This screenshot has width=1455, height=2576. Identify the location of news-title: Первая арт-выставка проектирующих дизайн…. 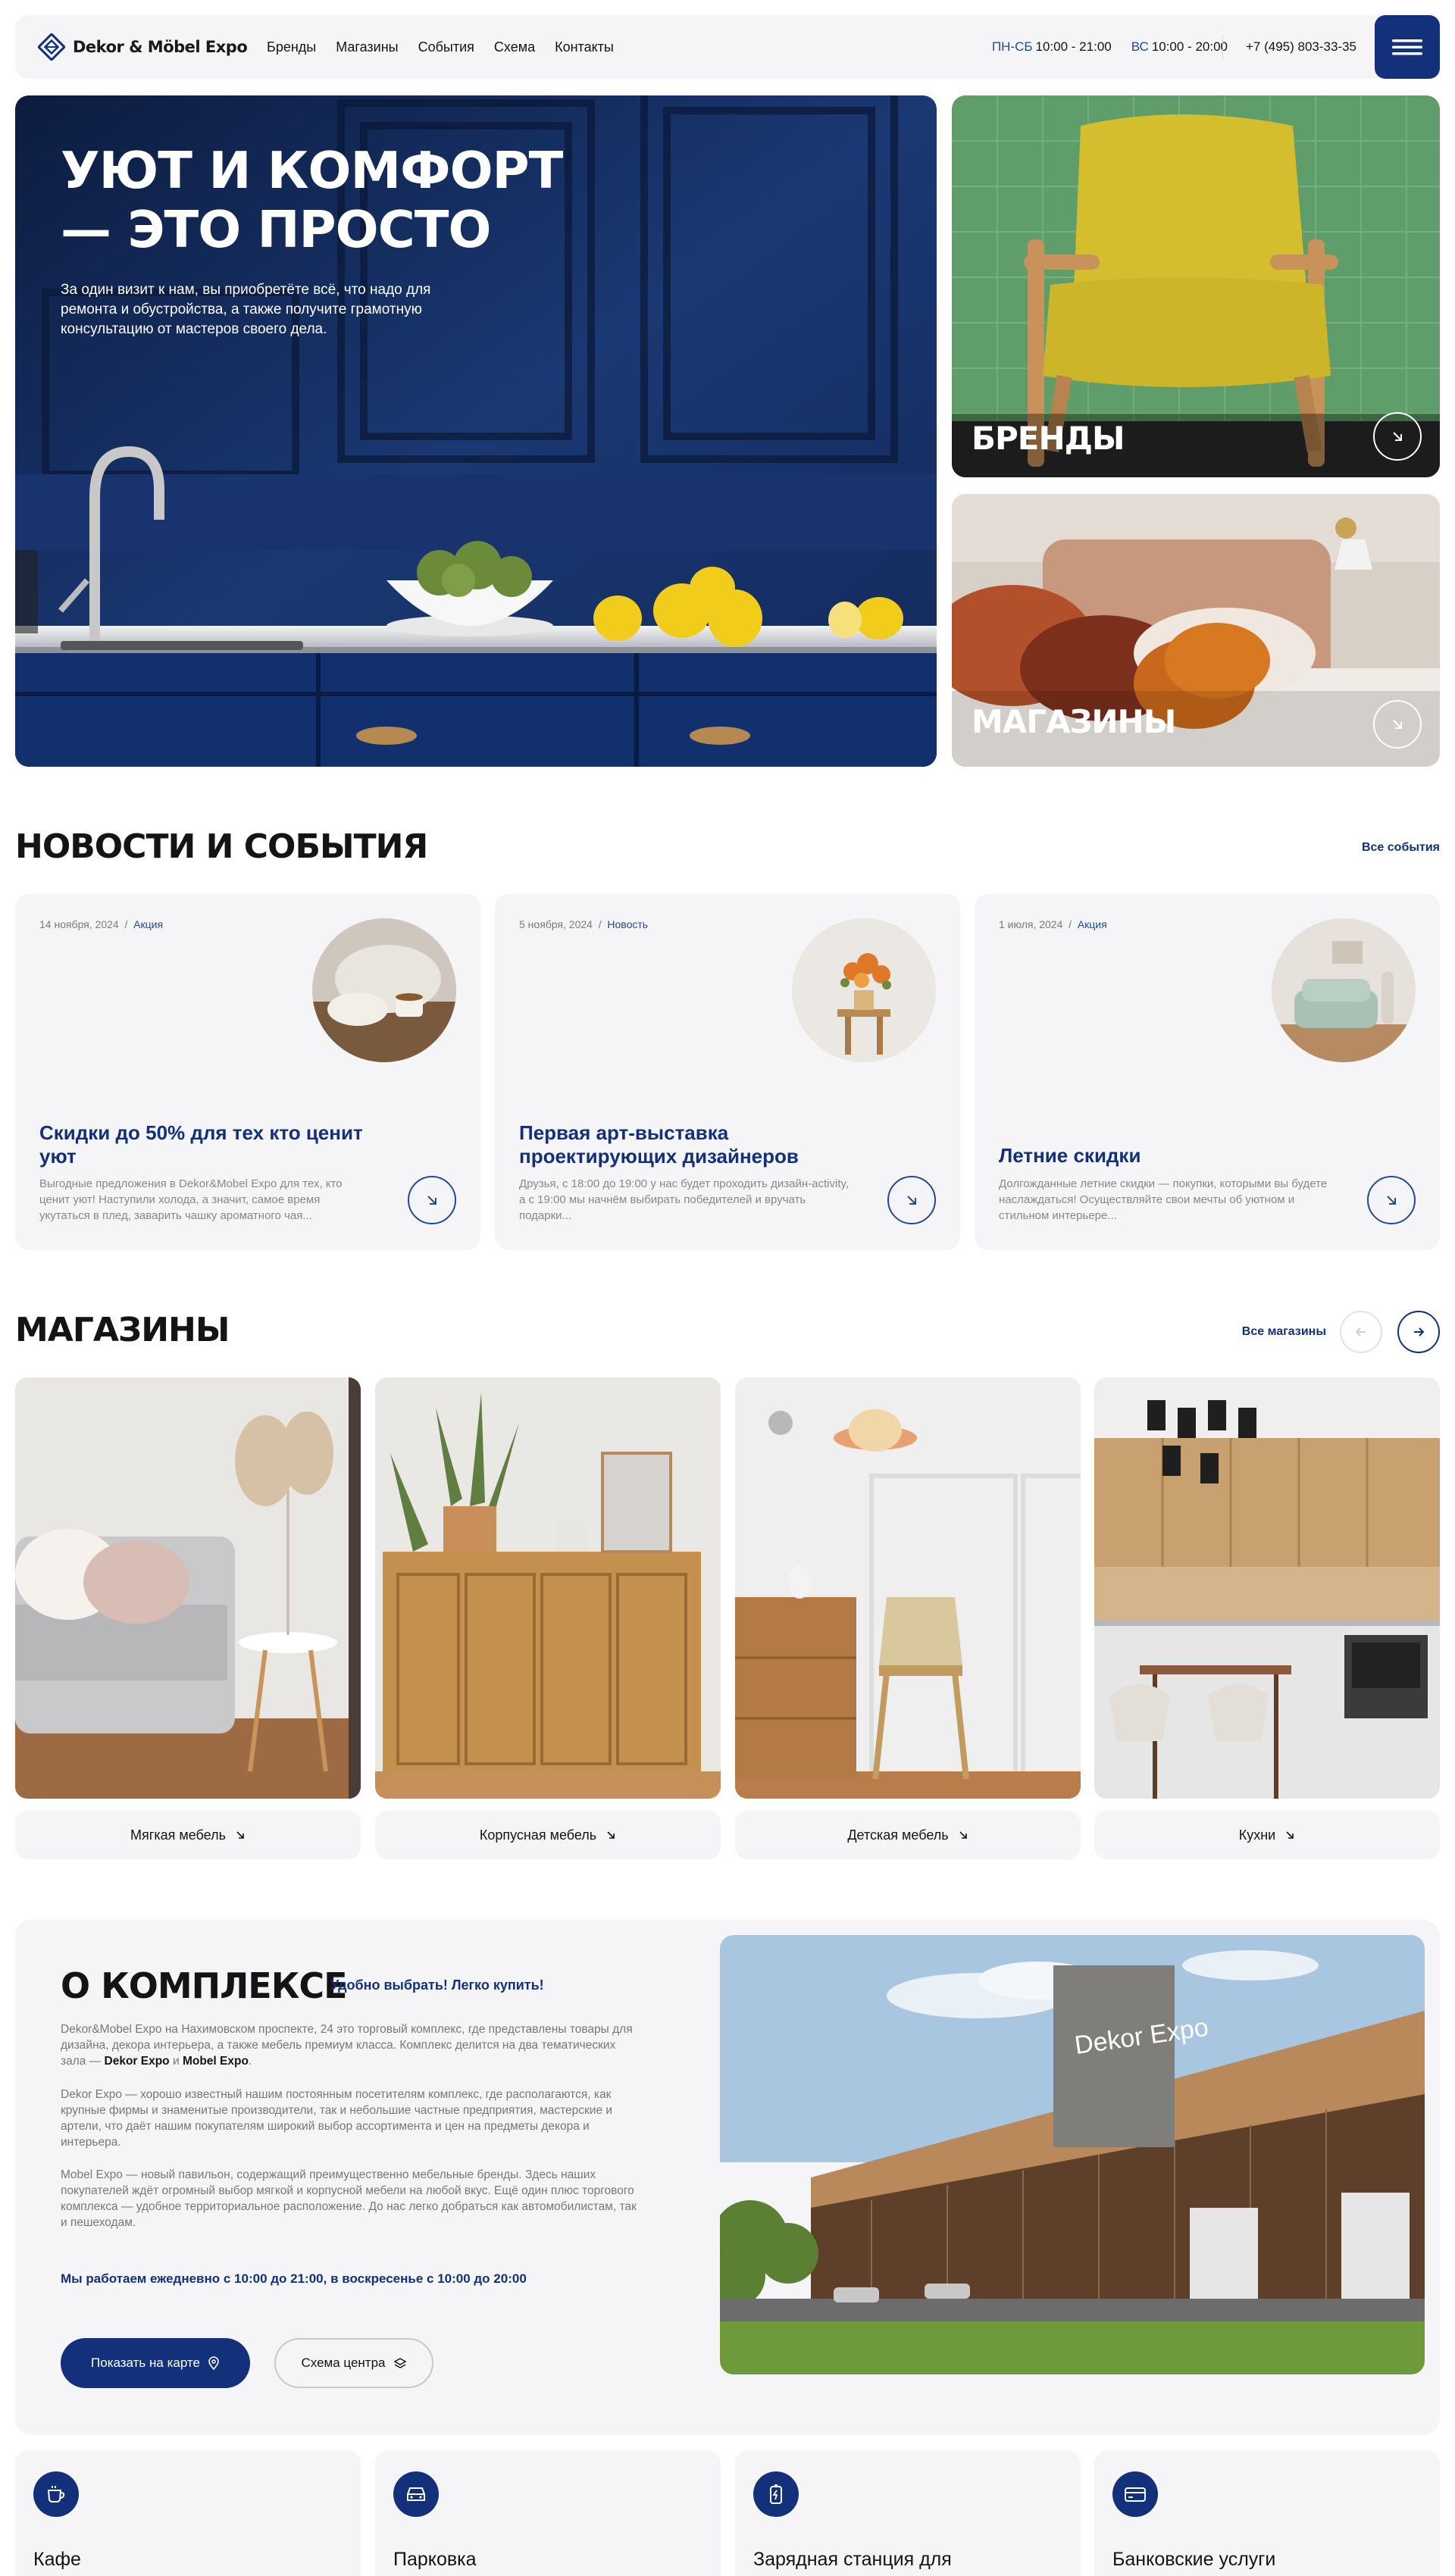
(697, 1144).